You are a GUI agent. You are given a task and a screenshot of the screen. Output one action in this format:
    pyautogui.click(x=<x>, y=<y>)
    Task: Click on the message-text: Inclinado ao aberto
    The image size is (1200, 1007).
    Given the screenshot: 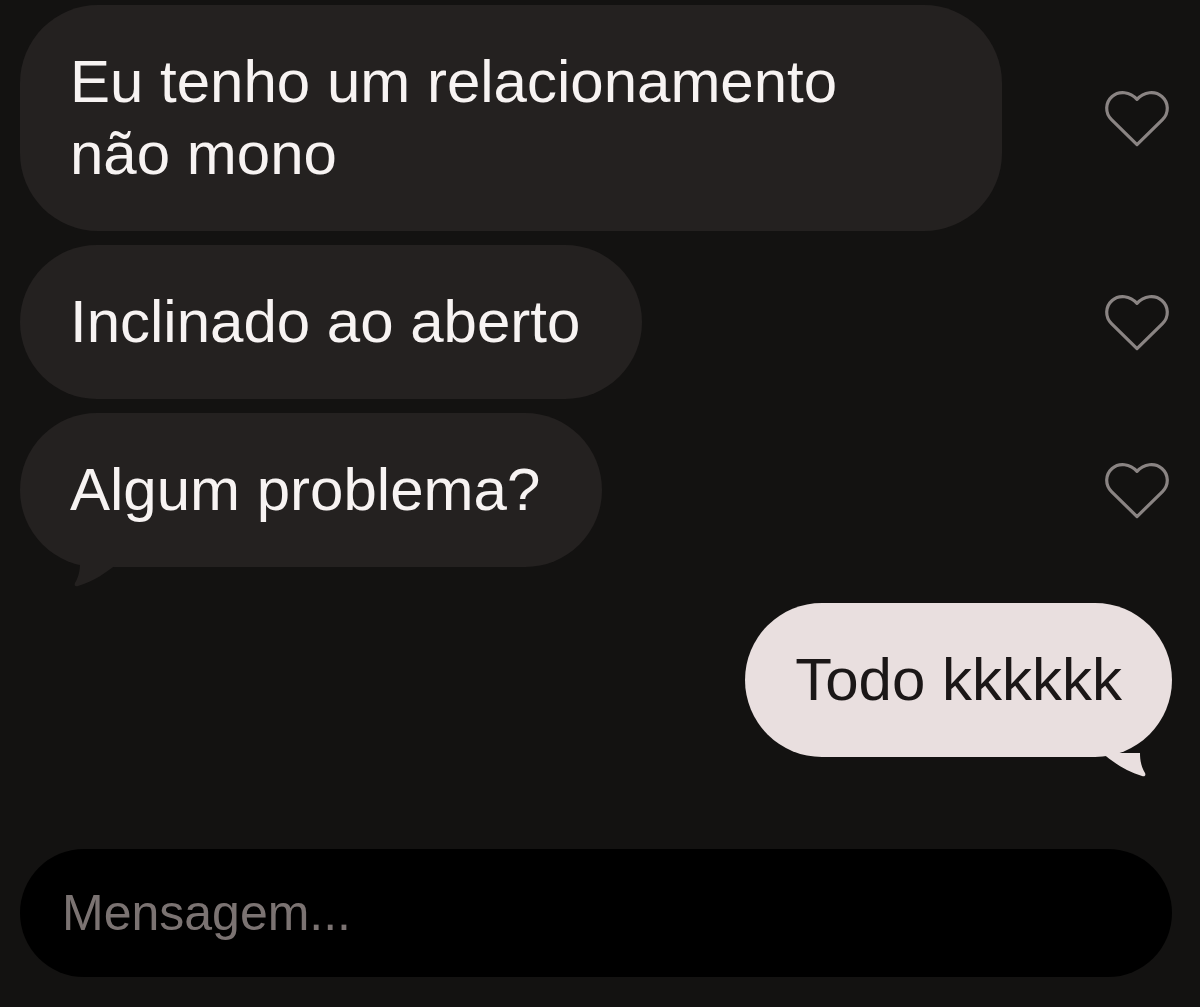 What is the action you would take?
    pyautogui.click(x=325, y=322)
    